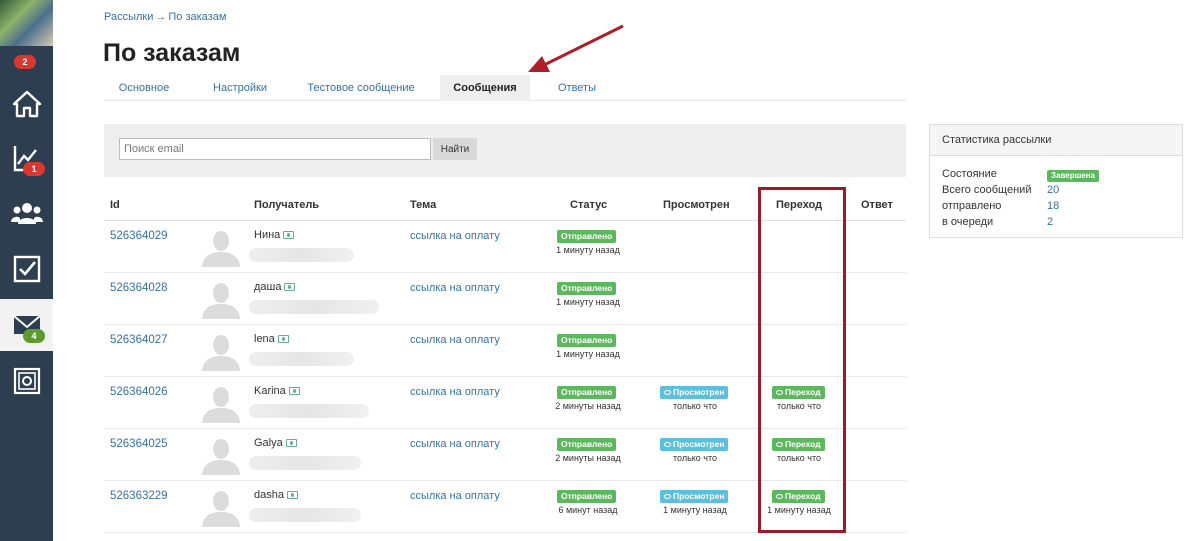 This screenshot has height=541, width=1200. I want to click on users-icon, so click(26, 213).